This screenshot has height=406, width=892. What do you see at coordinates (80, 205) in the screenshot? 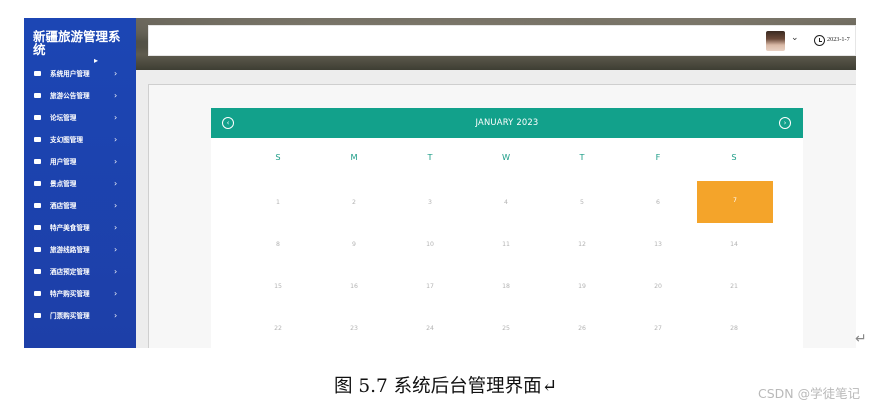
I see `sidebar-item-hotels: 酒店管理 ›` at bounding box center [80, 205].